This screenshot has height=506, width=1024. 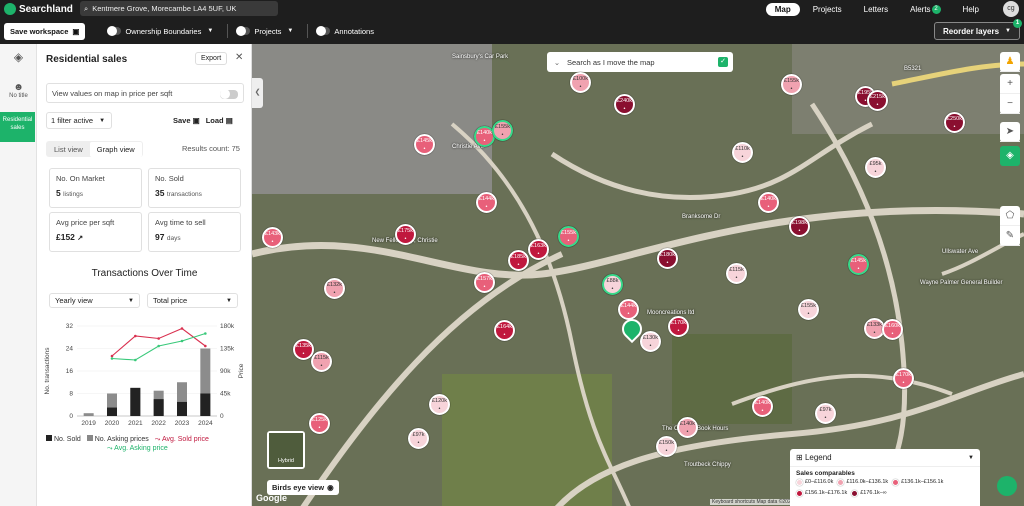 What do you see at coordinates (186, 120) in the screenshot?
I see `save-filter-button: Save ▣` at bounding box center [186, 120].